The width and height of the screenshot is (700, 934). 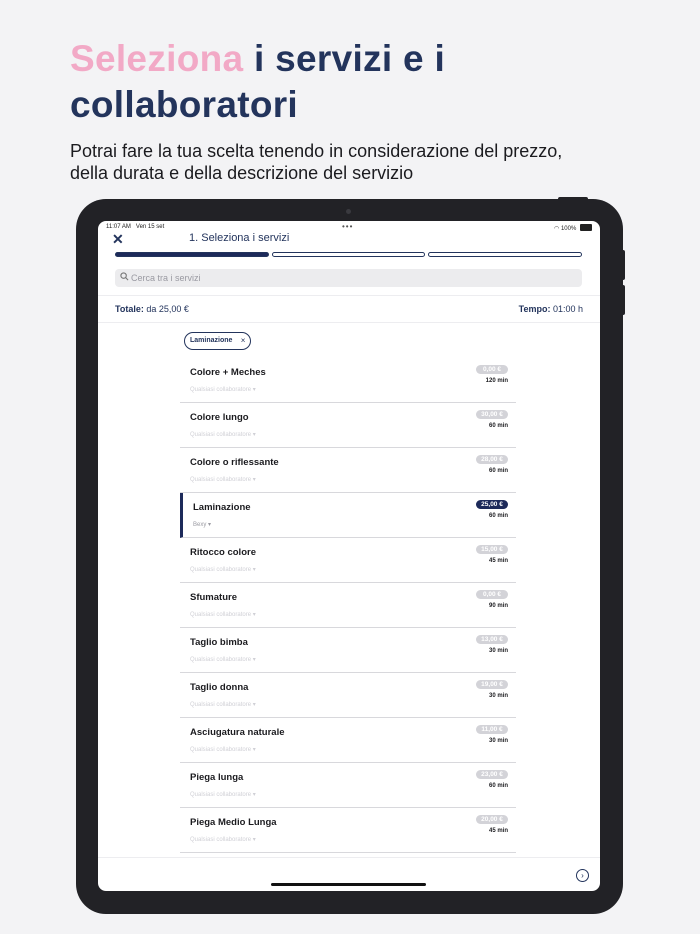 What do you see at coordinates (623, 265) in the screenshot?
I see `device-volume-up` at bounding box center [623, 265].